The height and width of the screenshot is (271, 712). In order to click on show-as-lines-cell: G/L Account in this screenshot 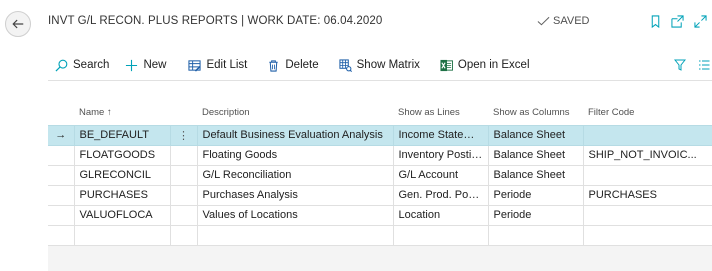, I will do `click(440, 175)`.